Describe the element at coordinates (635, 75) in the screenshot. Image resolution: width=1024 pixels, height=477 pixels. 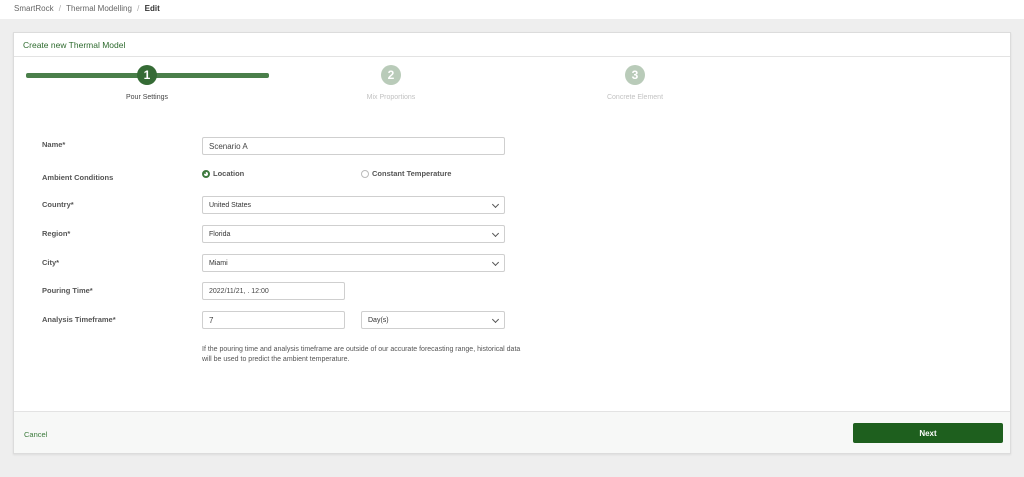
I see `step-3-circle: 3` at that location.